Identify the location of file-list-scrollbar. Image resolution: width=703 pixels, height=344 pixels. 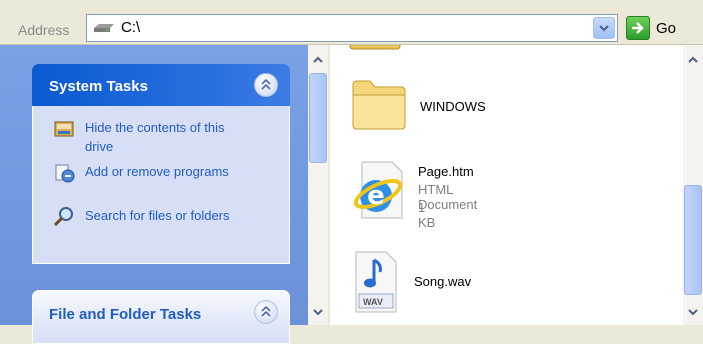
(693, 185).